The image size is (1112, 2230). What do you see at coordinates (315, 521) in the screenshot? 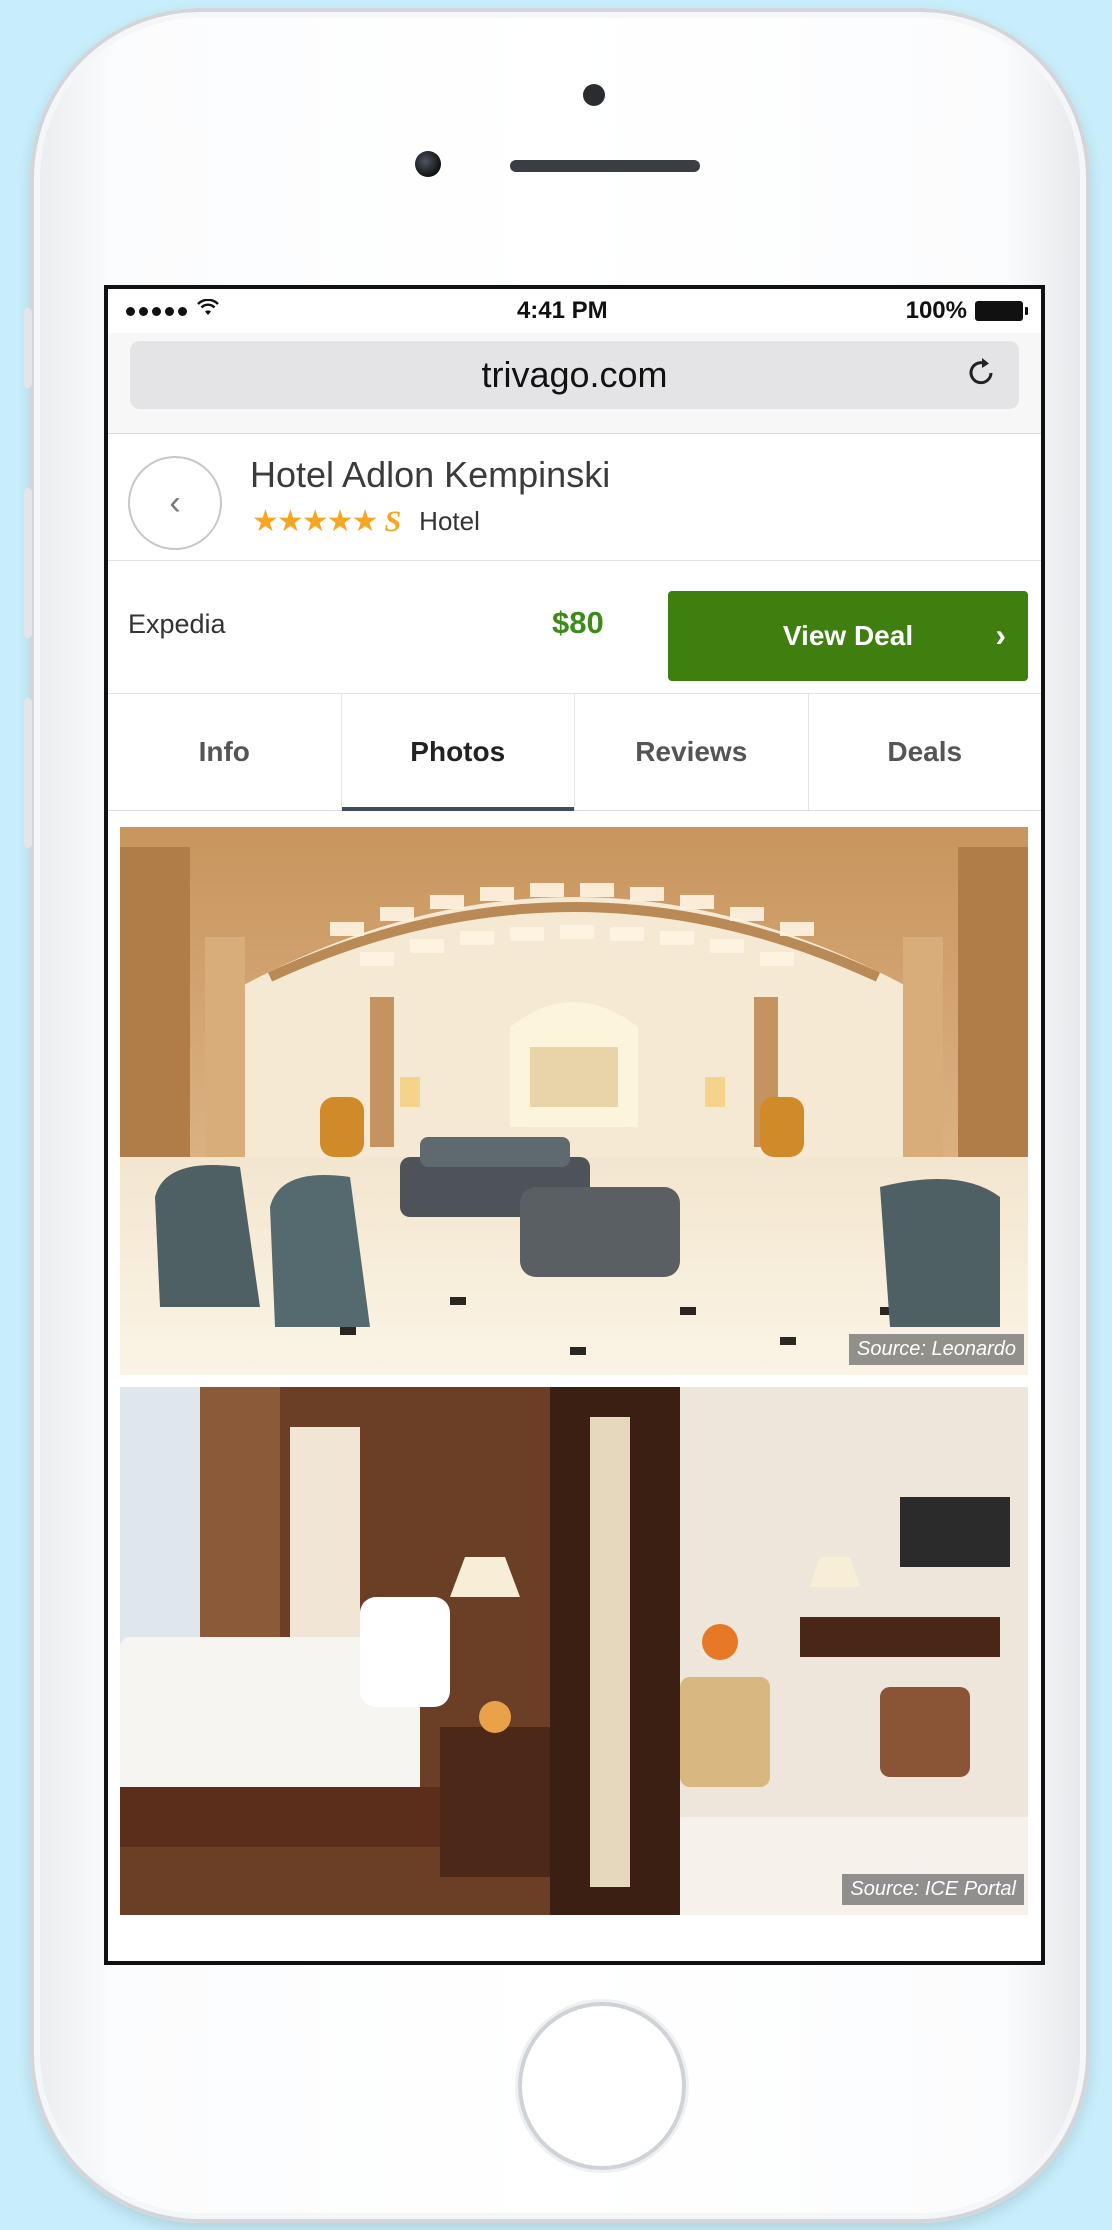
I see `star-rating-icon: ★★★★★` at bounding box center [315, 521].